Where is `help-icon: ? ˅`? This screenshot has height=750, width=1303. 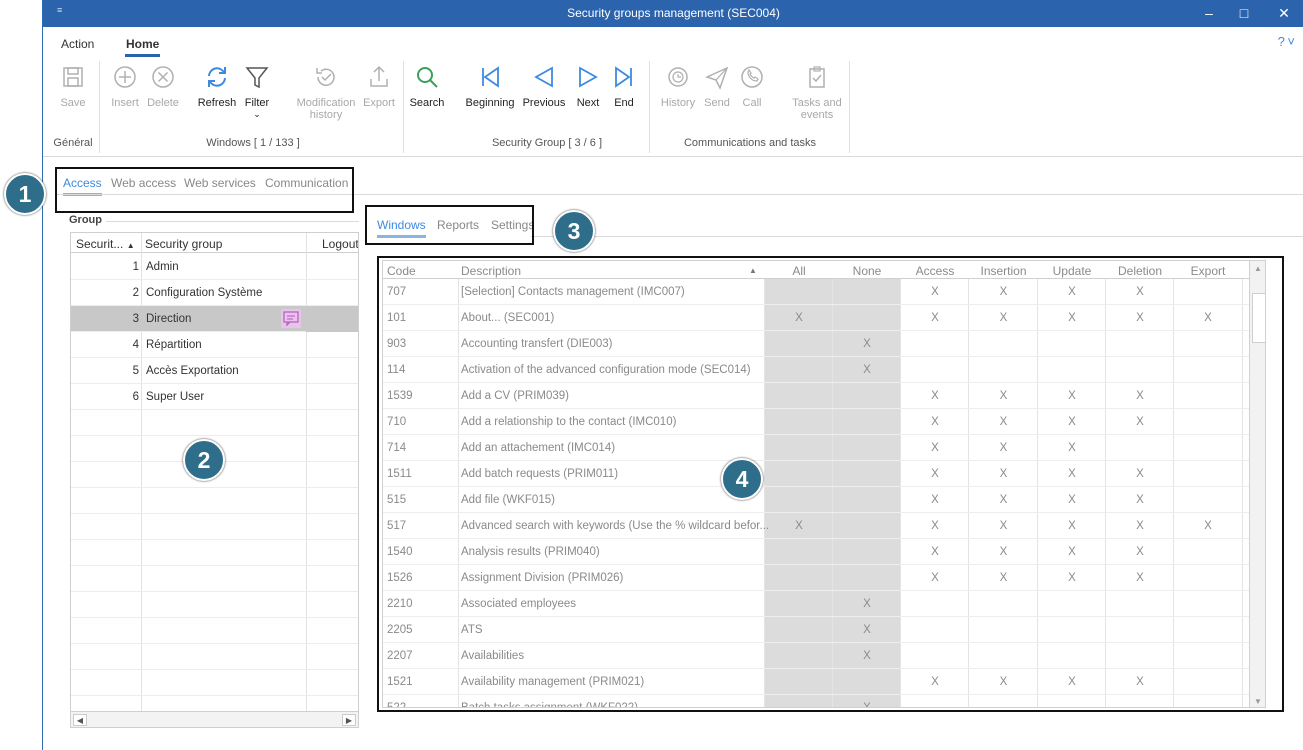 help-icon: ? ˅ is located at coordinates (1286, 41).